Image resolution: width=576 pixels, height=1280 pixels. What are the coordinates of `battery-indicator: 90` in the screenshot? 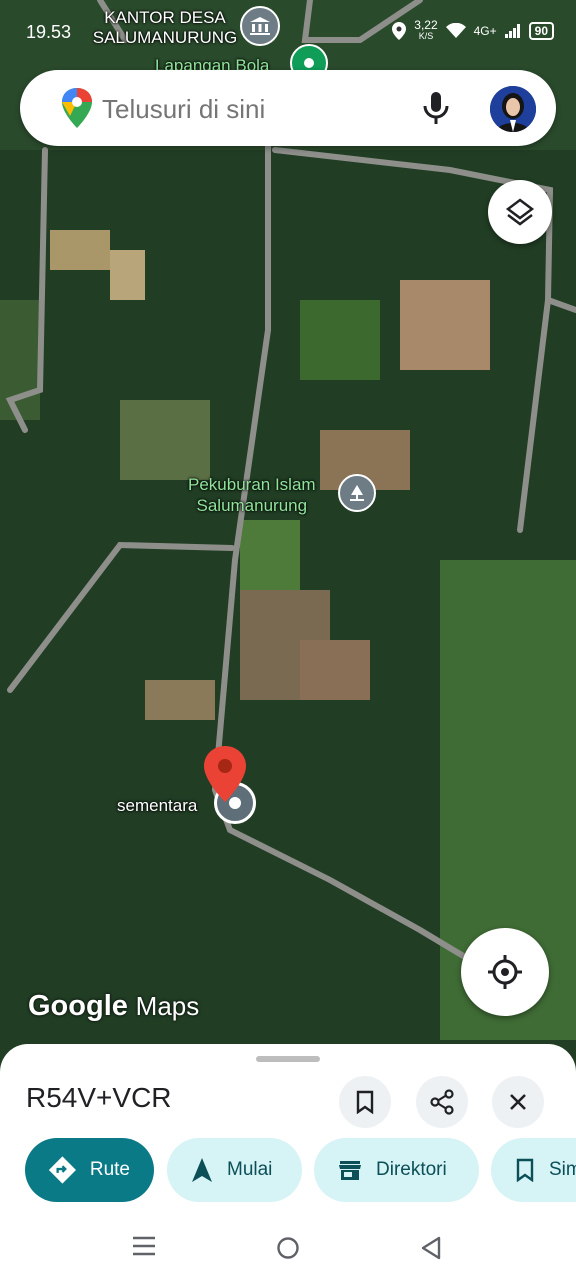 It's located at (541, 31).